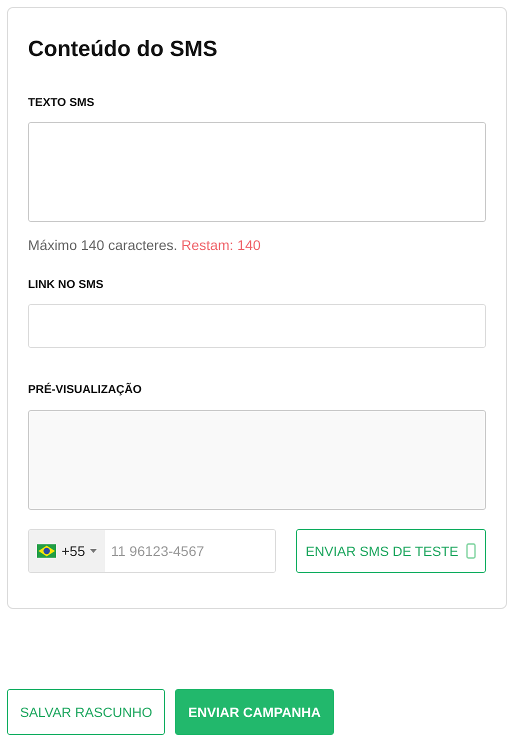 The width and height of the screenshot is (514, 742). I want to click on sms-text-field, so click(257, 172).